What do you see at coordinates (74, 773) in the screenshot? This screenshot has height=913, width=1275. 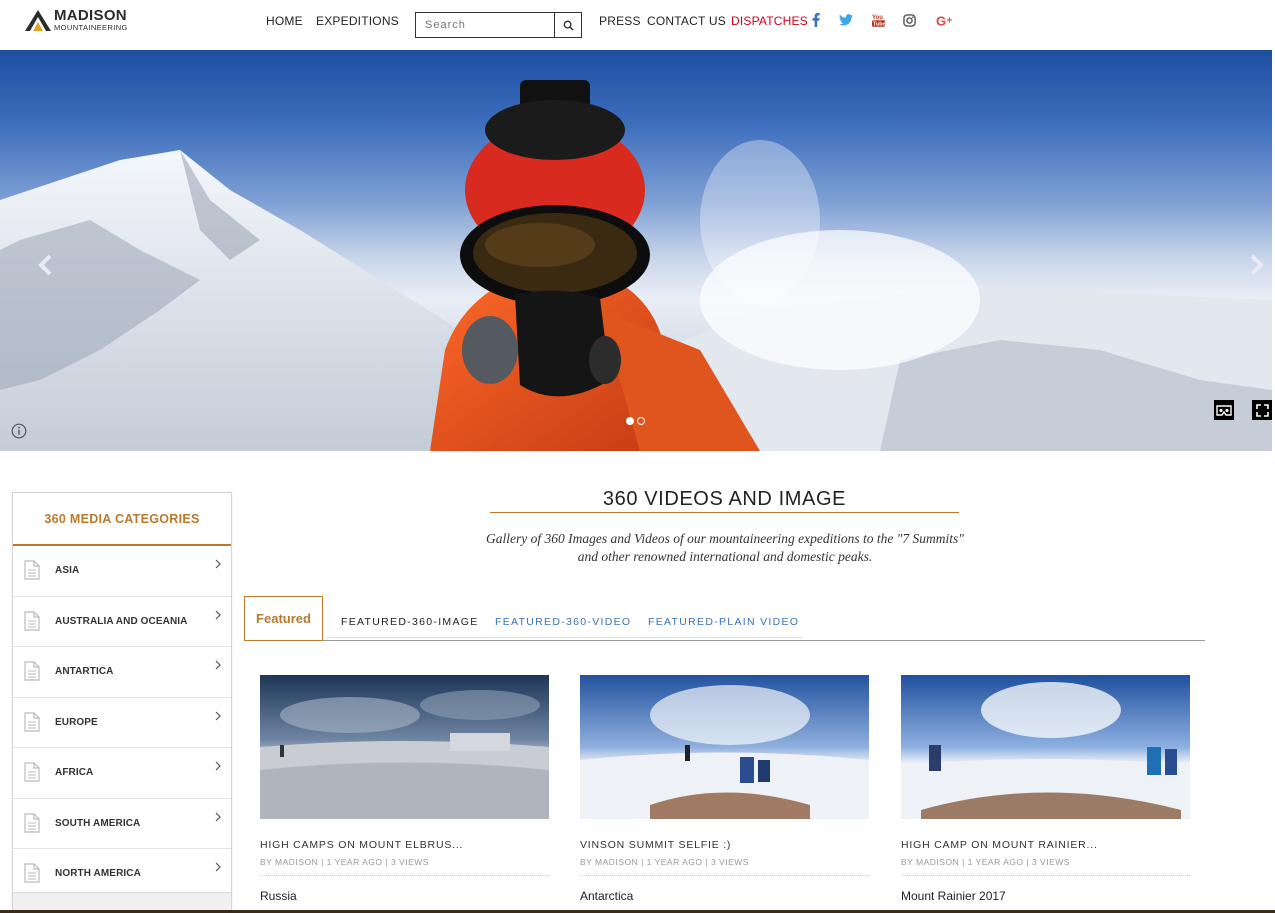 I see `category-label: AFRICA` at bounding box center [74, 773].